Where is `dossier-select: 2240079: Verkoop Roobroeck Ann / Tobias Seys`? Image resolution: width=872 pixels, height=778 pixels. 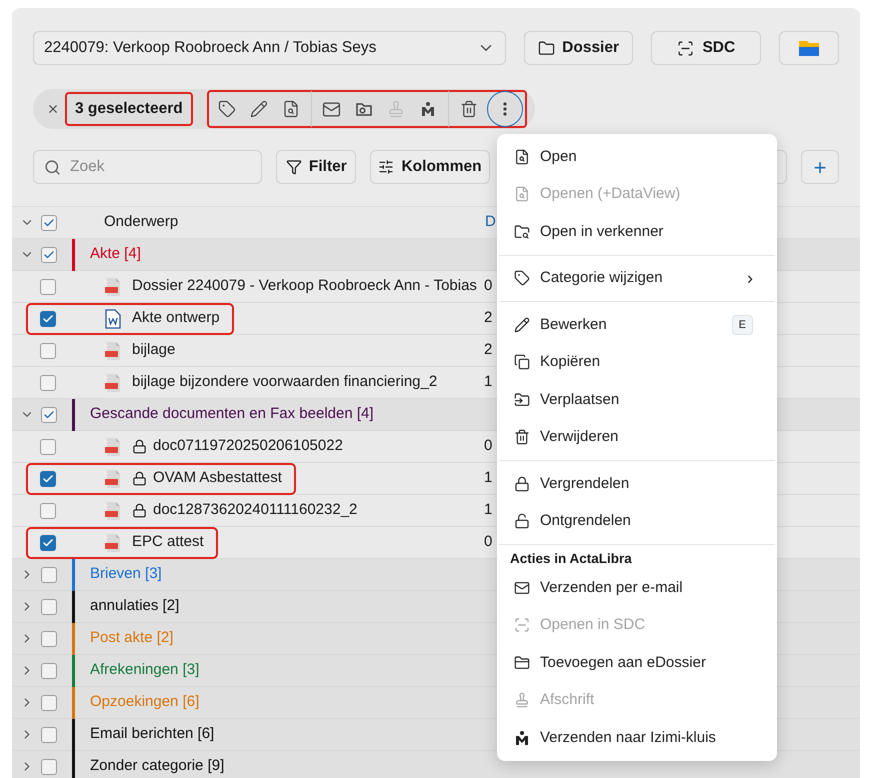
dossier-select: 2240079: Verkoop Roobroeck Ann / Tobias Seys is located at coordinates (269, 48).